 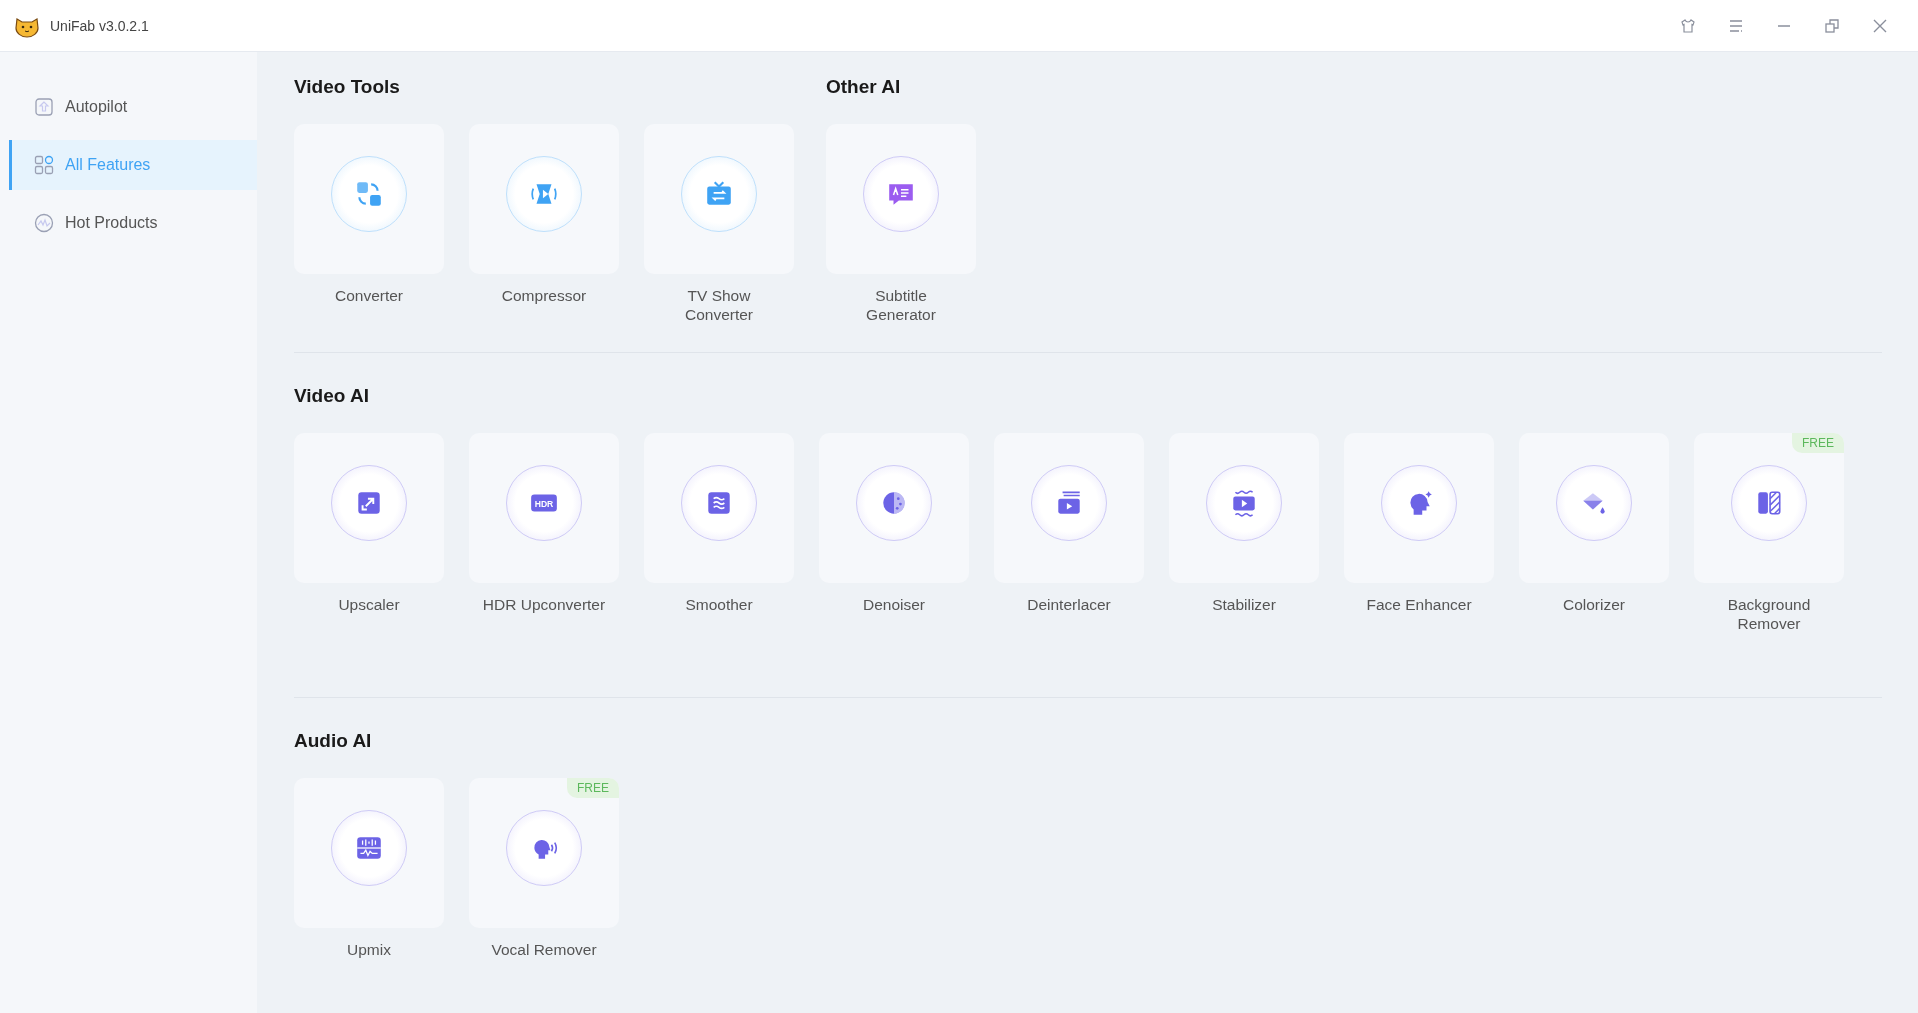 I want to click on feature-label: Smoother, so click(x=719, y=604).